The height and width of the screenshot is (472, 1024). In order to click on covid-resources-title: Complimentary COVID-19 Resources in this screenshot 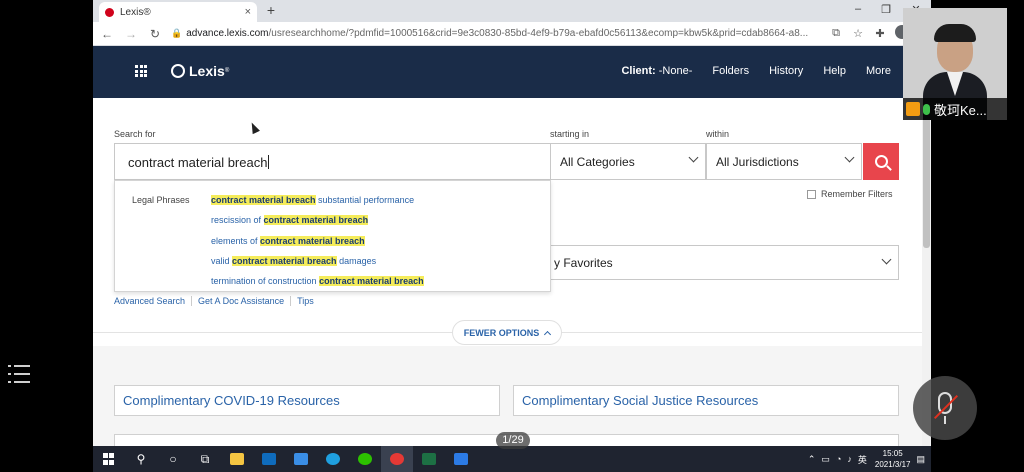, I will do `click(231, 400)`.